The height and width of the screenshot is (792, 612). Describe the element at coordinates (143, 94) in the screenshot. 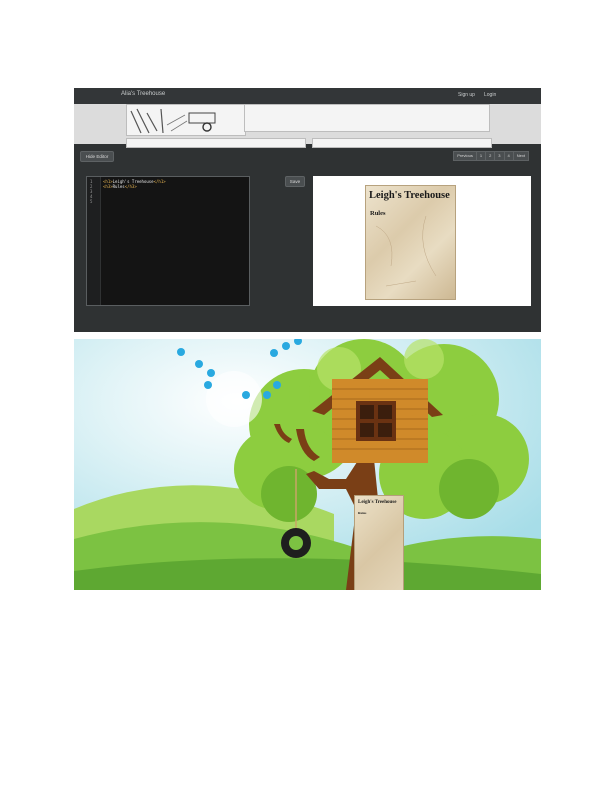

I see `brand-title: Alia's Treehouse` at that location.